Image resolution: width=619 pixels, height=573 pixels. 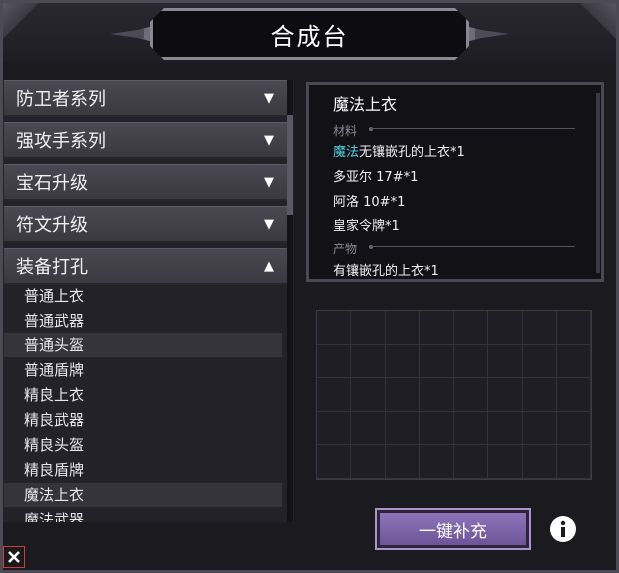 I want to click on product-item: 有镶嵌孔的上衣*1, so click(x=386, y=271).